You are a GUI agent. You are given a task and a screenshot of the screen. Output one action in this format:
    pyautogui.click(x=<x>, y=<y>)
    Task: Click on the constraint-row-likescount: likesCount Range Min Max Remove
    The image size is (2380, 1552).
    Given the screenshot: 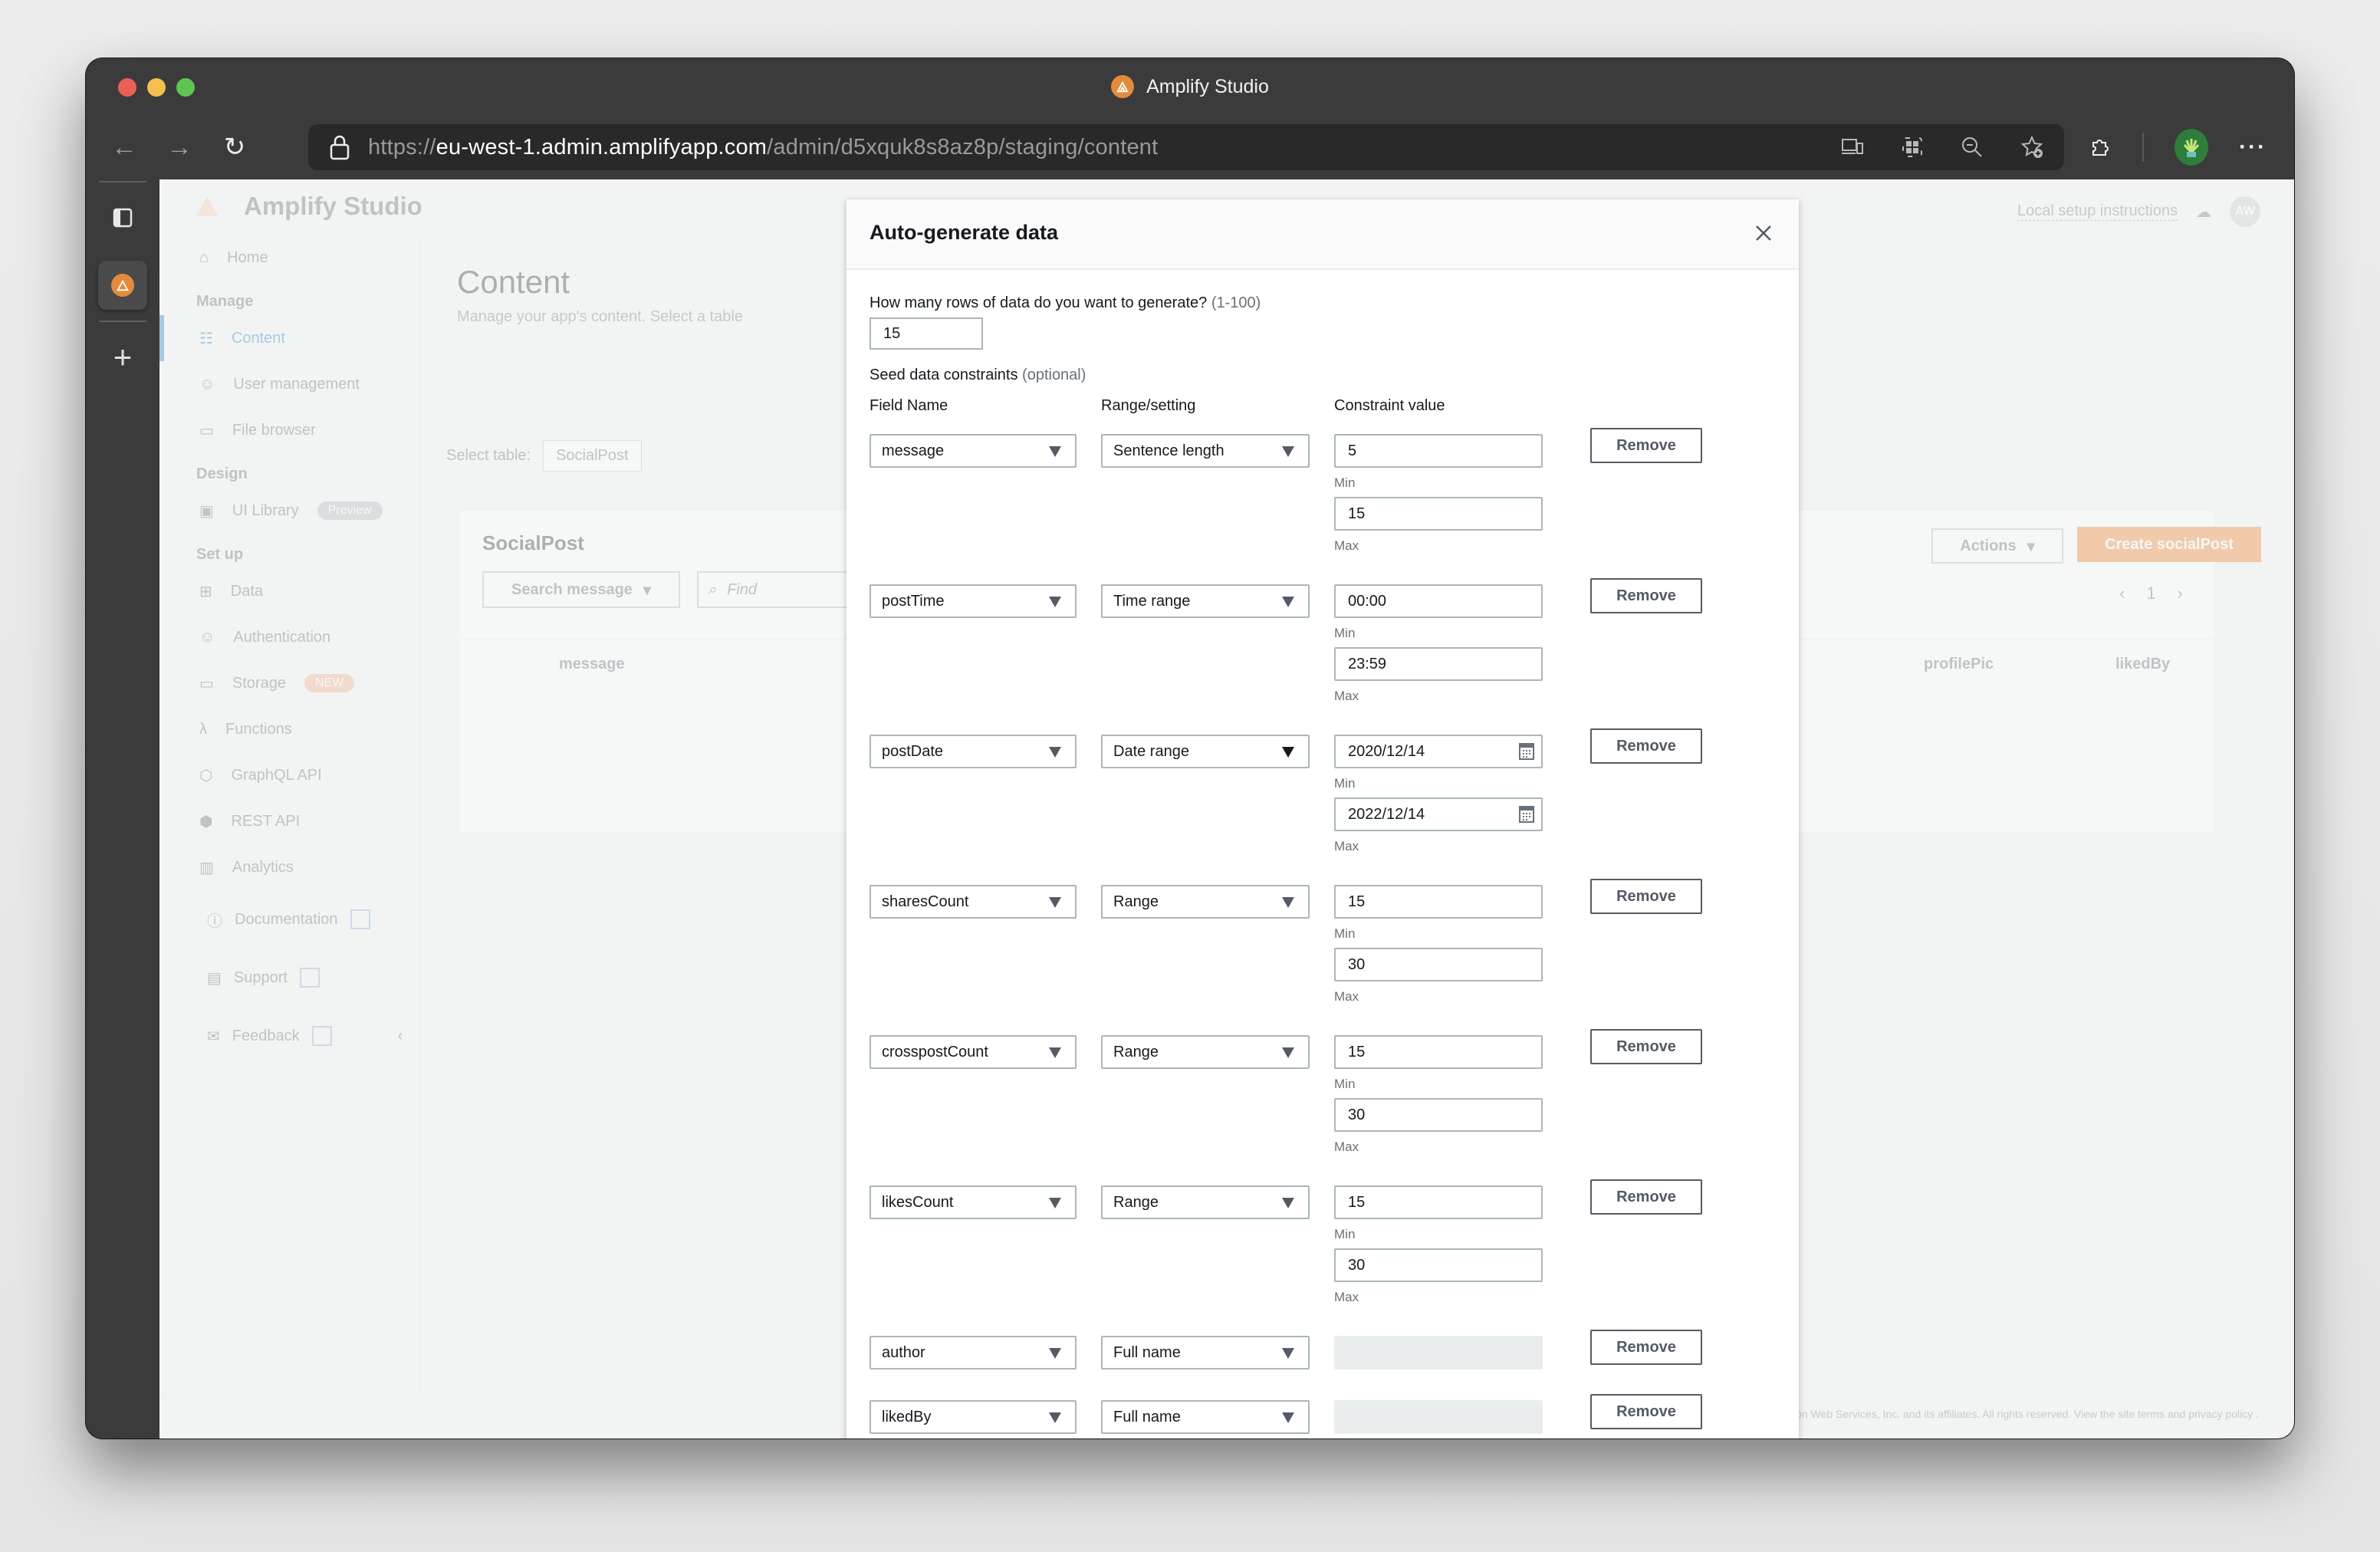 What is the action you would take?
    pyautogui.click(x=1323, y=1251)
    